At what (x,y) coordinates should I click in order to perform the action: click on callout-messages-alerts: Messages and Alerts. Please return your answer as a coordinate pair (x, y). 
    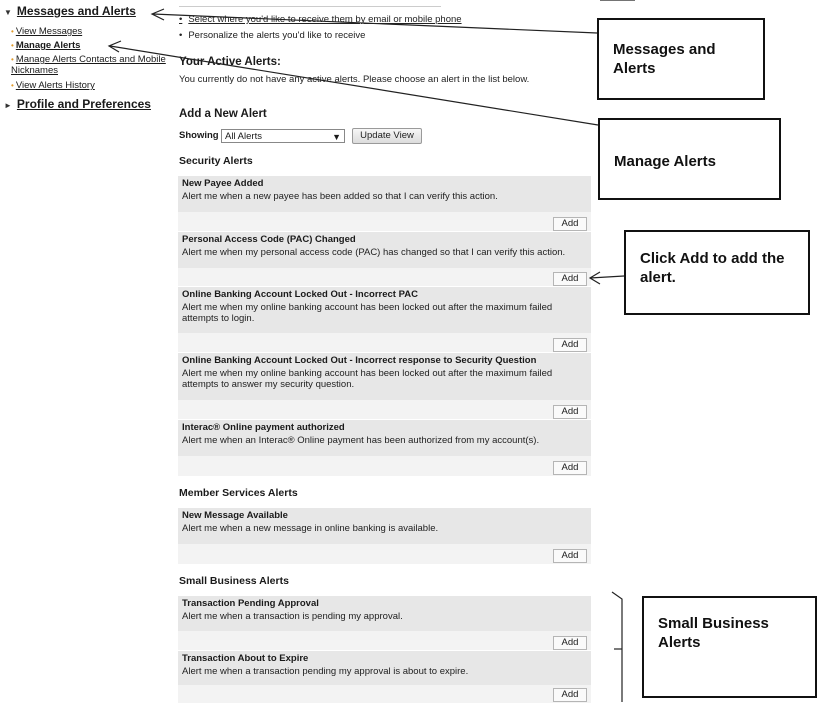
    Looking at the image, I should click on (681, 59).